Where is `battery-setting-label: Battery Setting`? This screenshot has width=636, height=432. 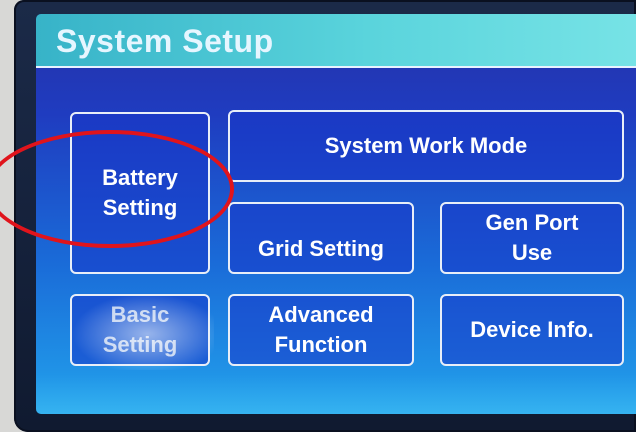
battery-setting-label: Battery Setting is located at coordinates (140, 192).